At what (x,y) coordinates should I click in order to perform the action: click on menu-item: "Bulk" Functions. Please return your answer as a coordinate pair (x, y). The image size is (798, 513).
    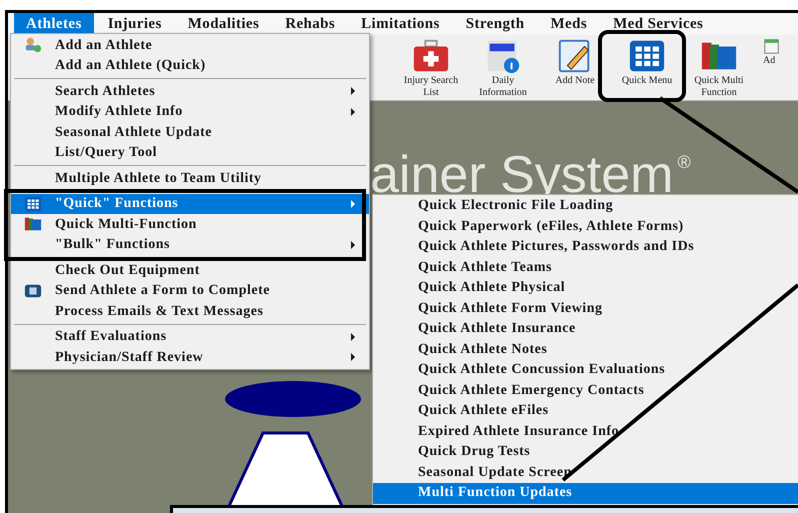
    Looking at the image, I should click on (190, 244).